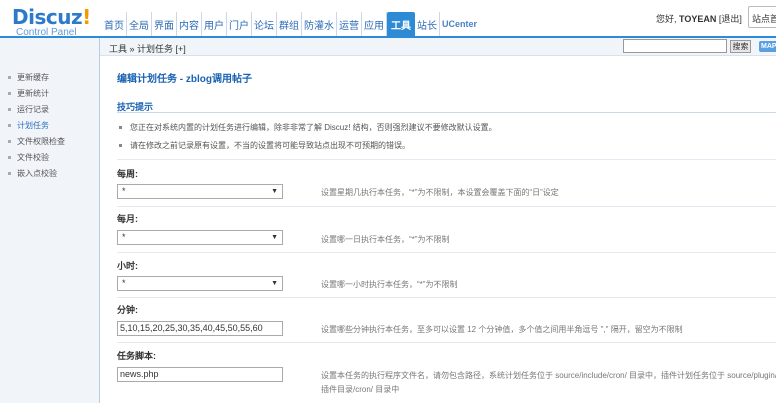 This screenshot has height=403, width=776. I want to click on map-button: MAP, so click(767, 46).